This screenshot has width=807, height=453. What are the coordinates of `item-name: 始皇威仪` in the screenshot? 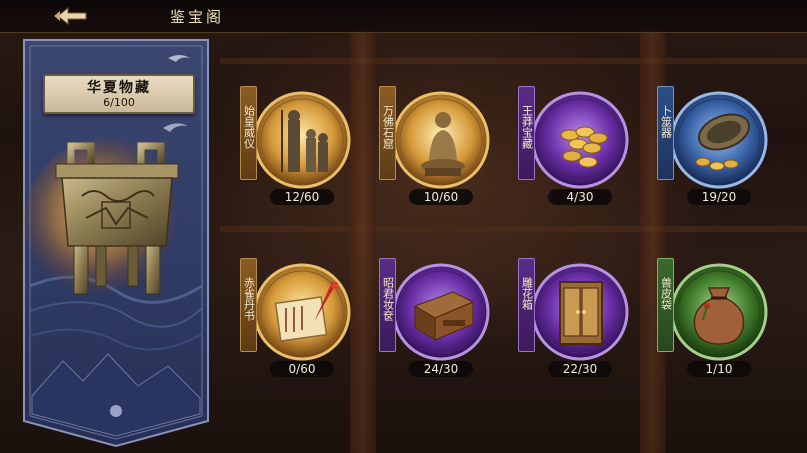 It's located at (249, 127).